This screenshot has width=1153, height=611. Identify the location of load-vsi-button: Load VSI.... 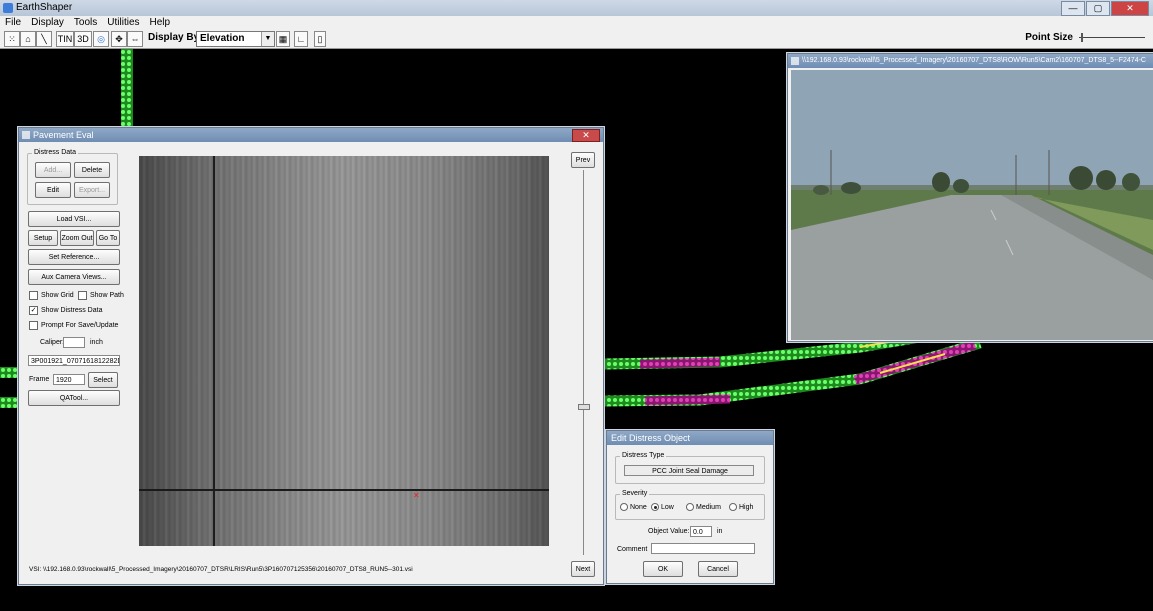
(74, 219).